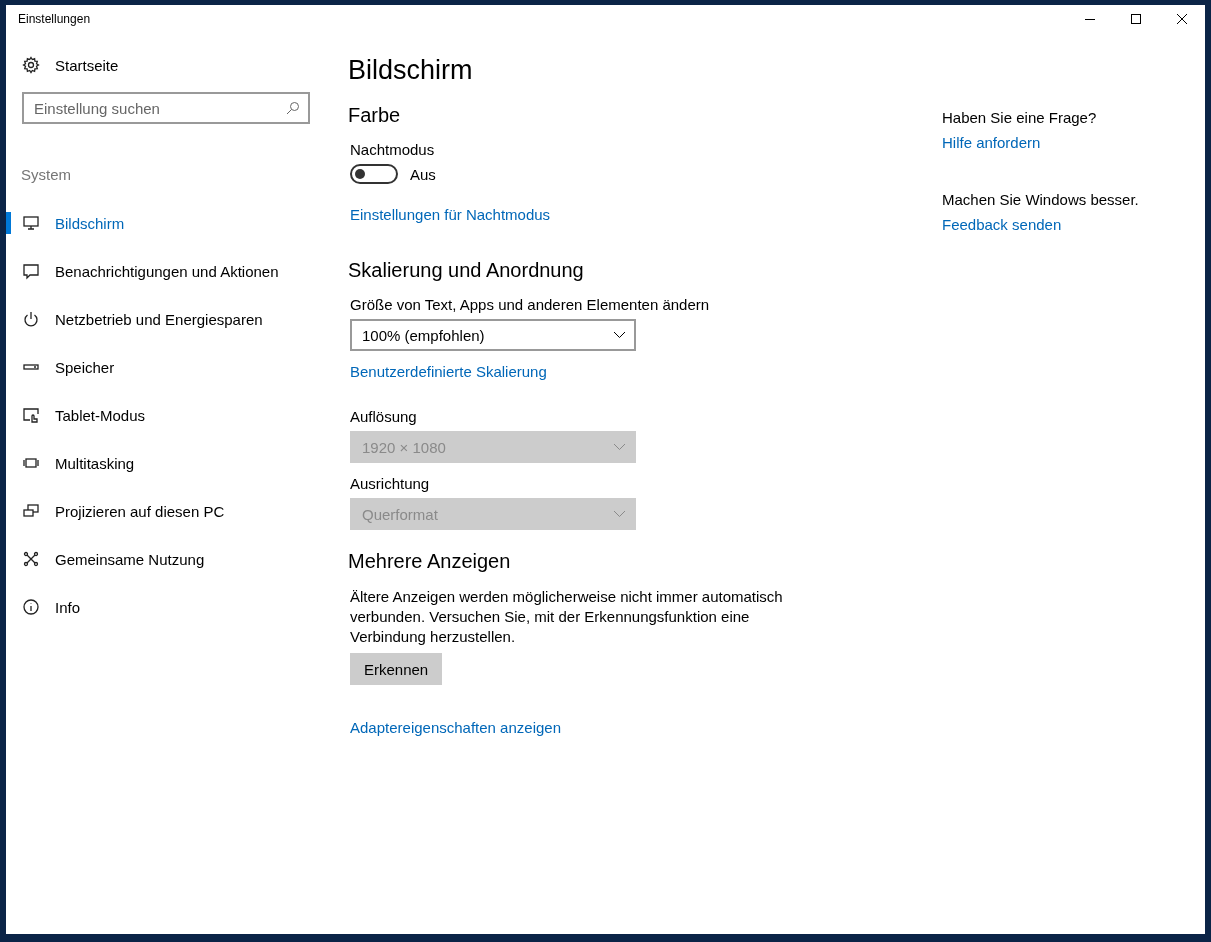 This screenshot has width=1211, height=942. Describe the element at coordinates (177, 463) in the screenshot. I see `nav-item: Multitasking` at that location.